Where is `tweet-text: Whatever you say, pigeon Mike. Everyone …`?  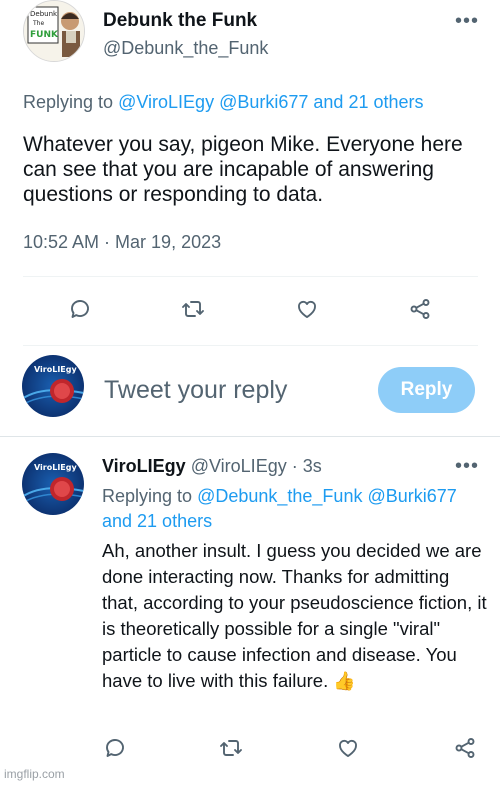 tweet-text: Whatever you say, pigeon Mike. Everyone … is located at coordinates (243, 169).